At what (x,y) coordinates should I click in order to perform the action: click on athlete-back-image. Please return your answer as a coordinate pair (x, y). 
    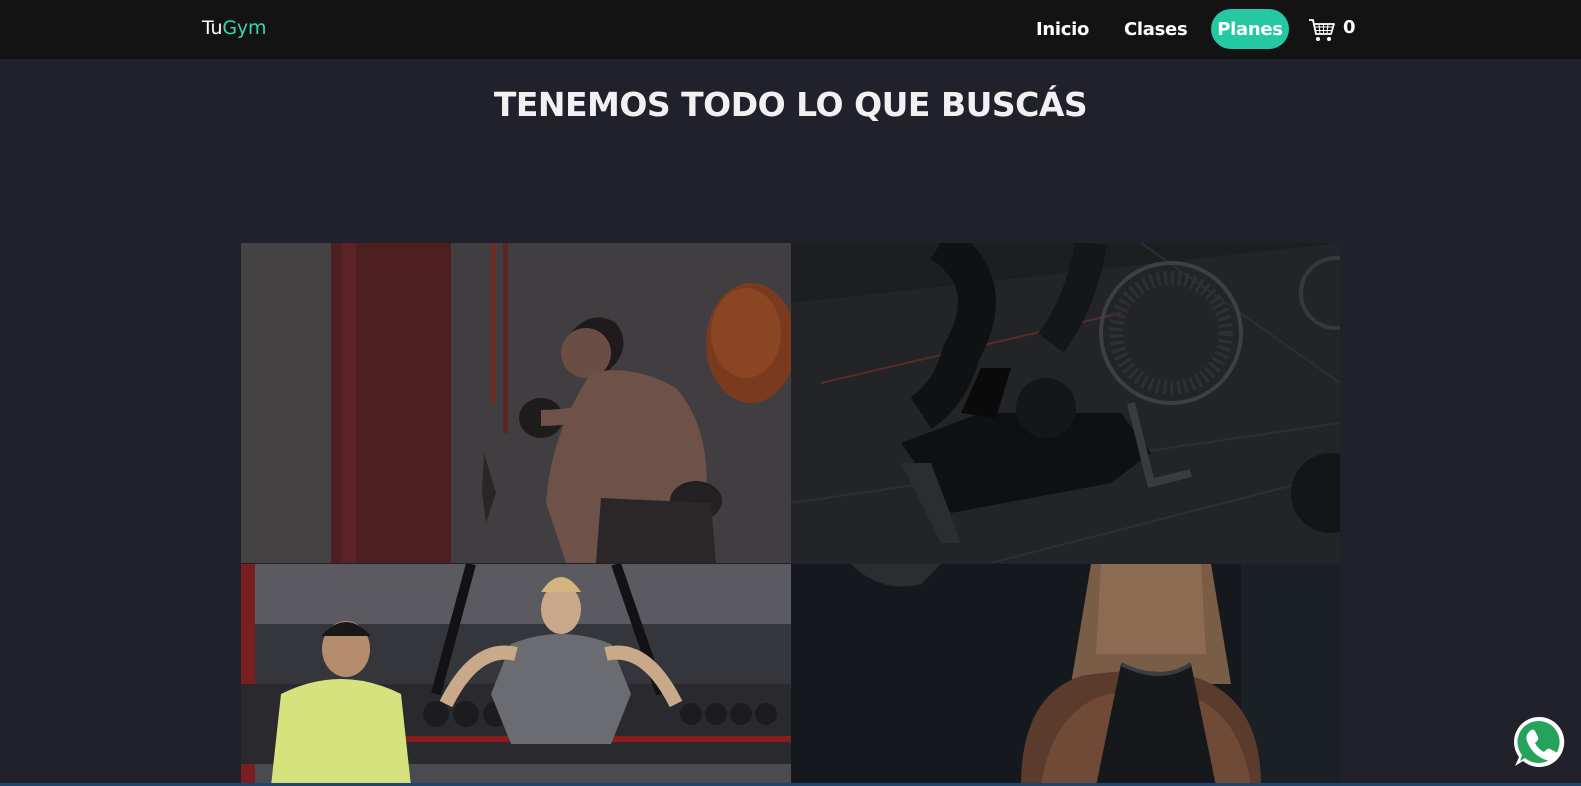
    Looking at the image, I should click on (1065, 675).